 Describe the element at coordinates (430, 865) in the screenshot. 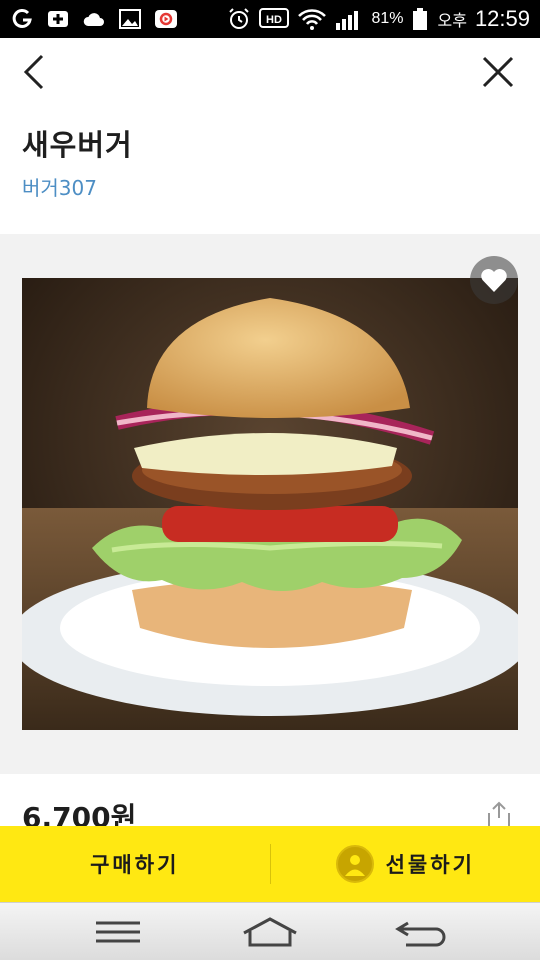

I see `gift-label: 선물하기` at that location.